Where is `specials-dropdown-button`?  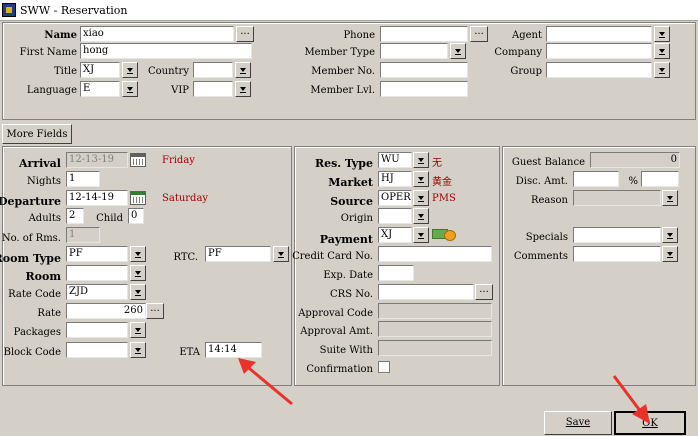 specials-dropdown-button is located at coordinates (670, 235).